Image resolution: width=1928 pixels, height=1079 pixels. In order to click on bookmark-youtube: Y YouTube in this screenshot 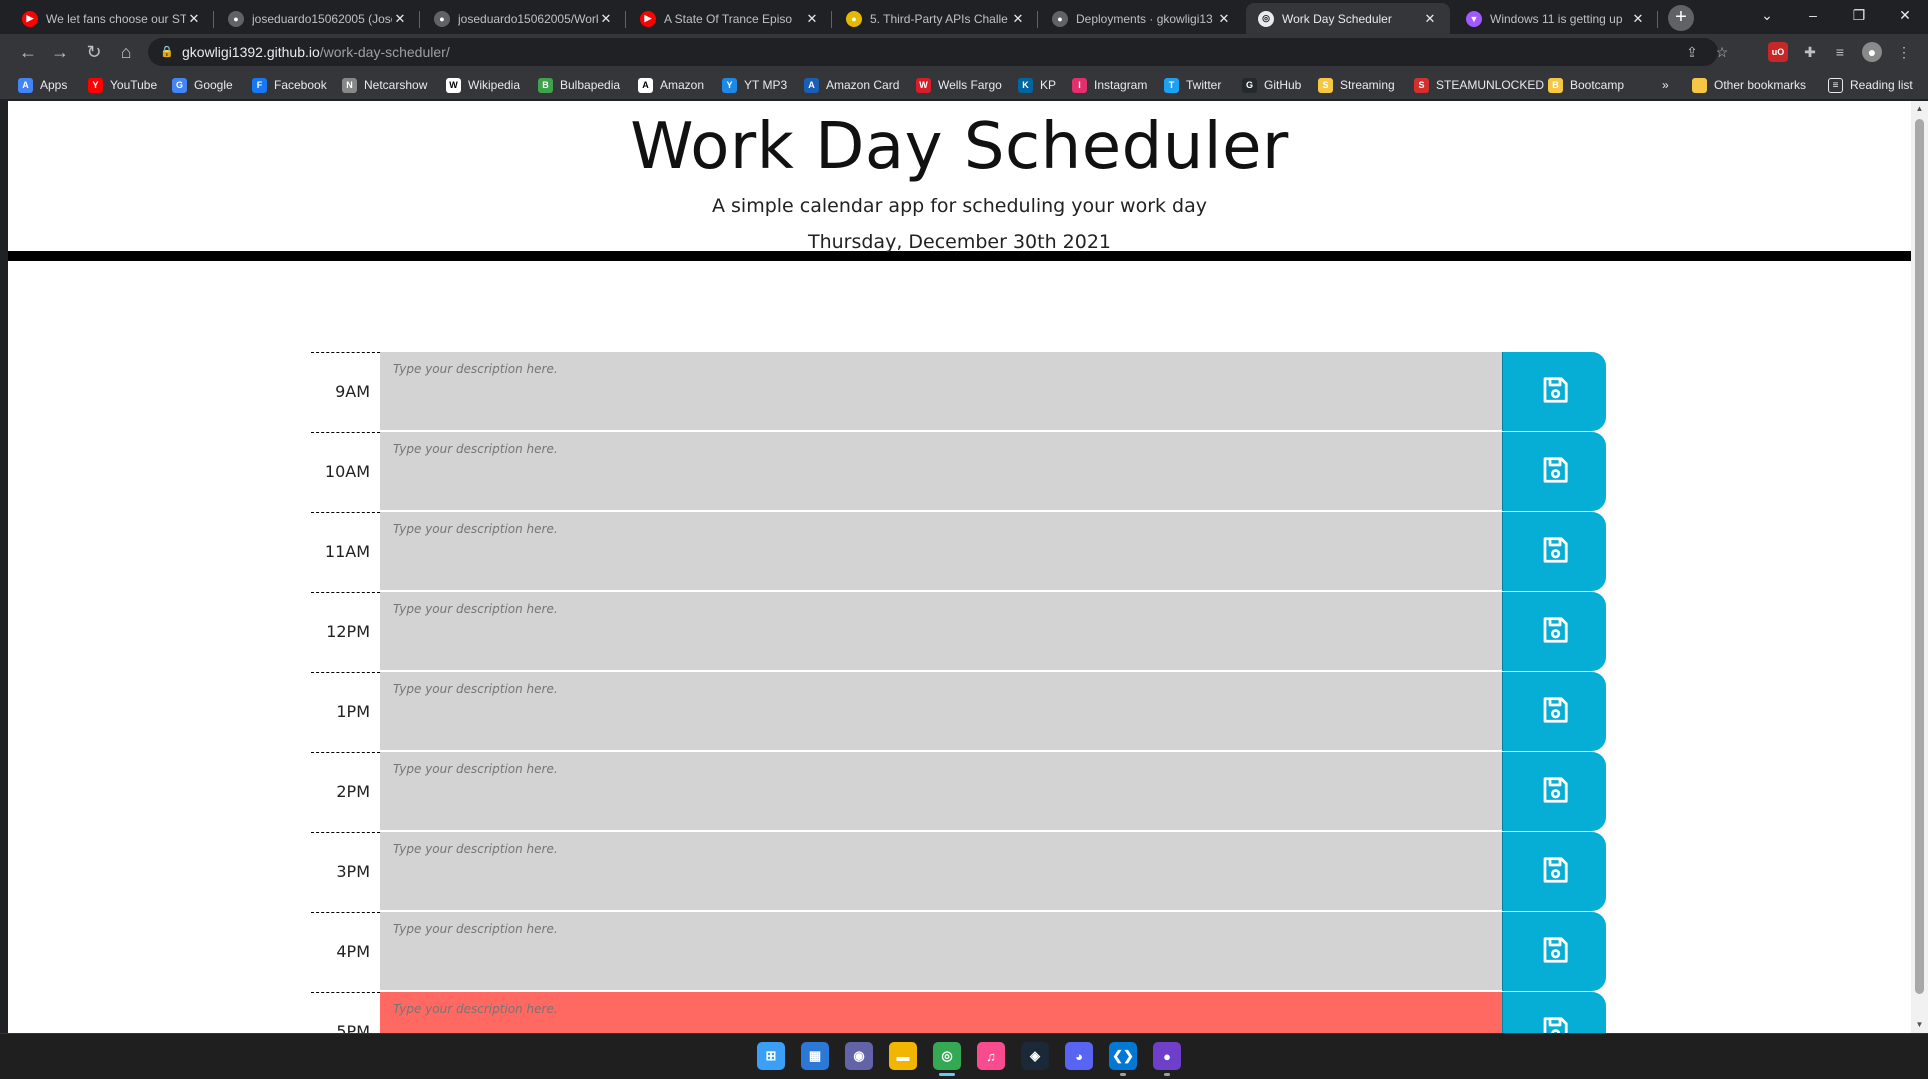, I will do `click(122, 85)`.